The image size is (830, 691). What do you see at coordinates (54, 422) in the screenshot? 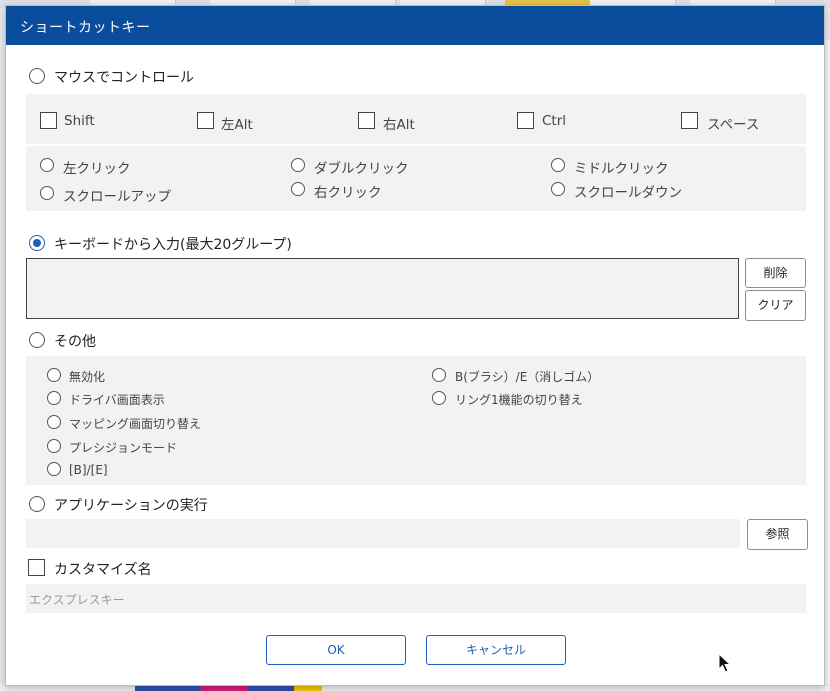
I see `mapping-switch-radio` at bounding box center [54, 422].